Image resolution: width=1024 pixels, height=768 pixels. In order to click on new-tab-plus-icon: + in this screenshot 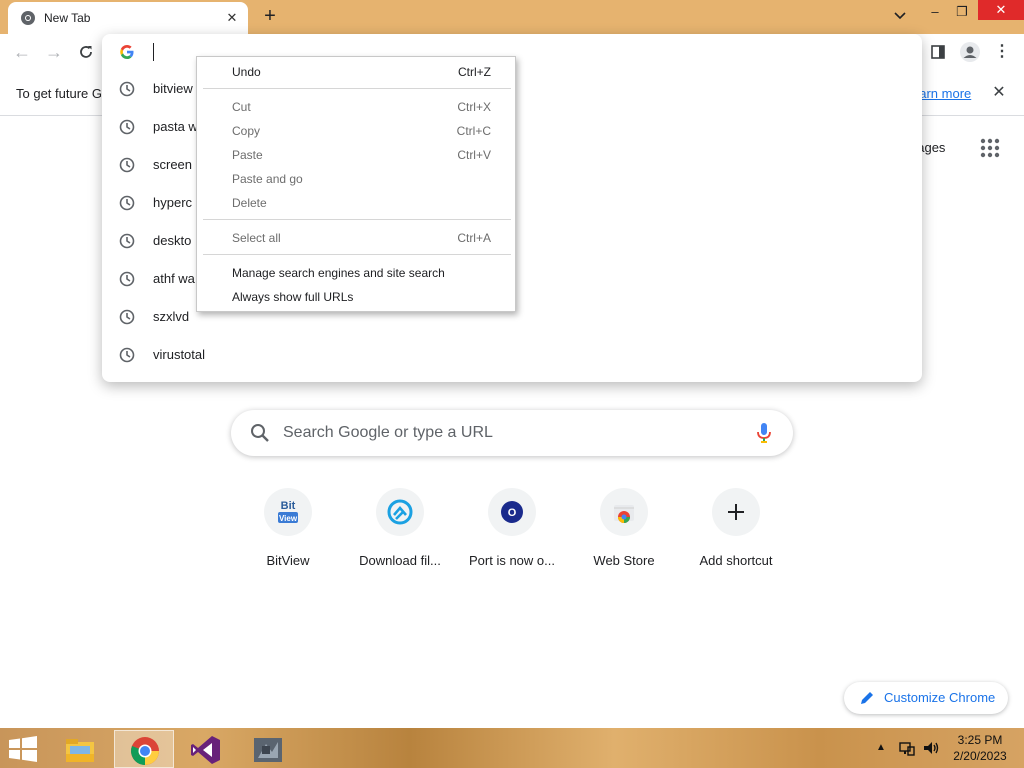, I will do `click(270, 17)`.